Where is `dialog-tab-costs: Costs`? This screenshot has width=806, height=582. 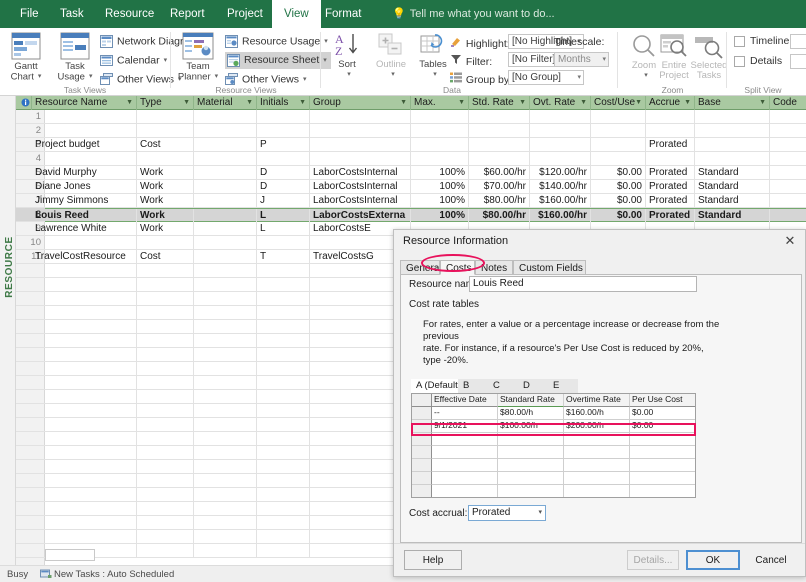 dialog-tab-costs: Costs is located at coordinates (457, 267).